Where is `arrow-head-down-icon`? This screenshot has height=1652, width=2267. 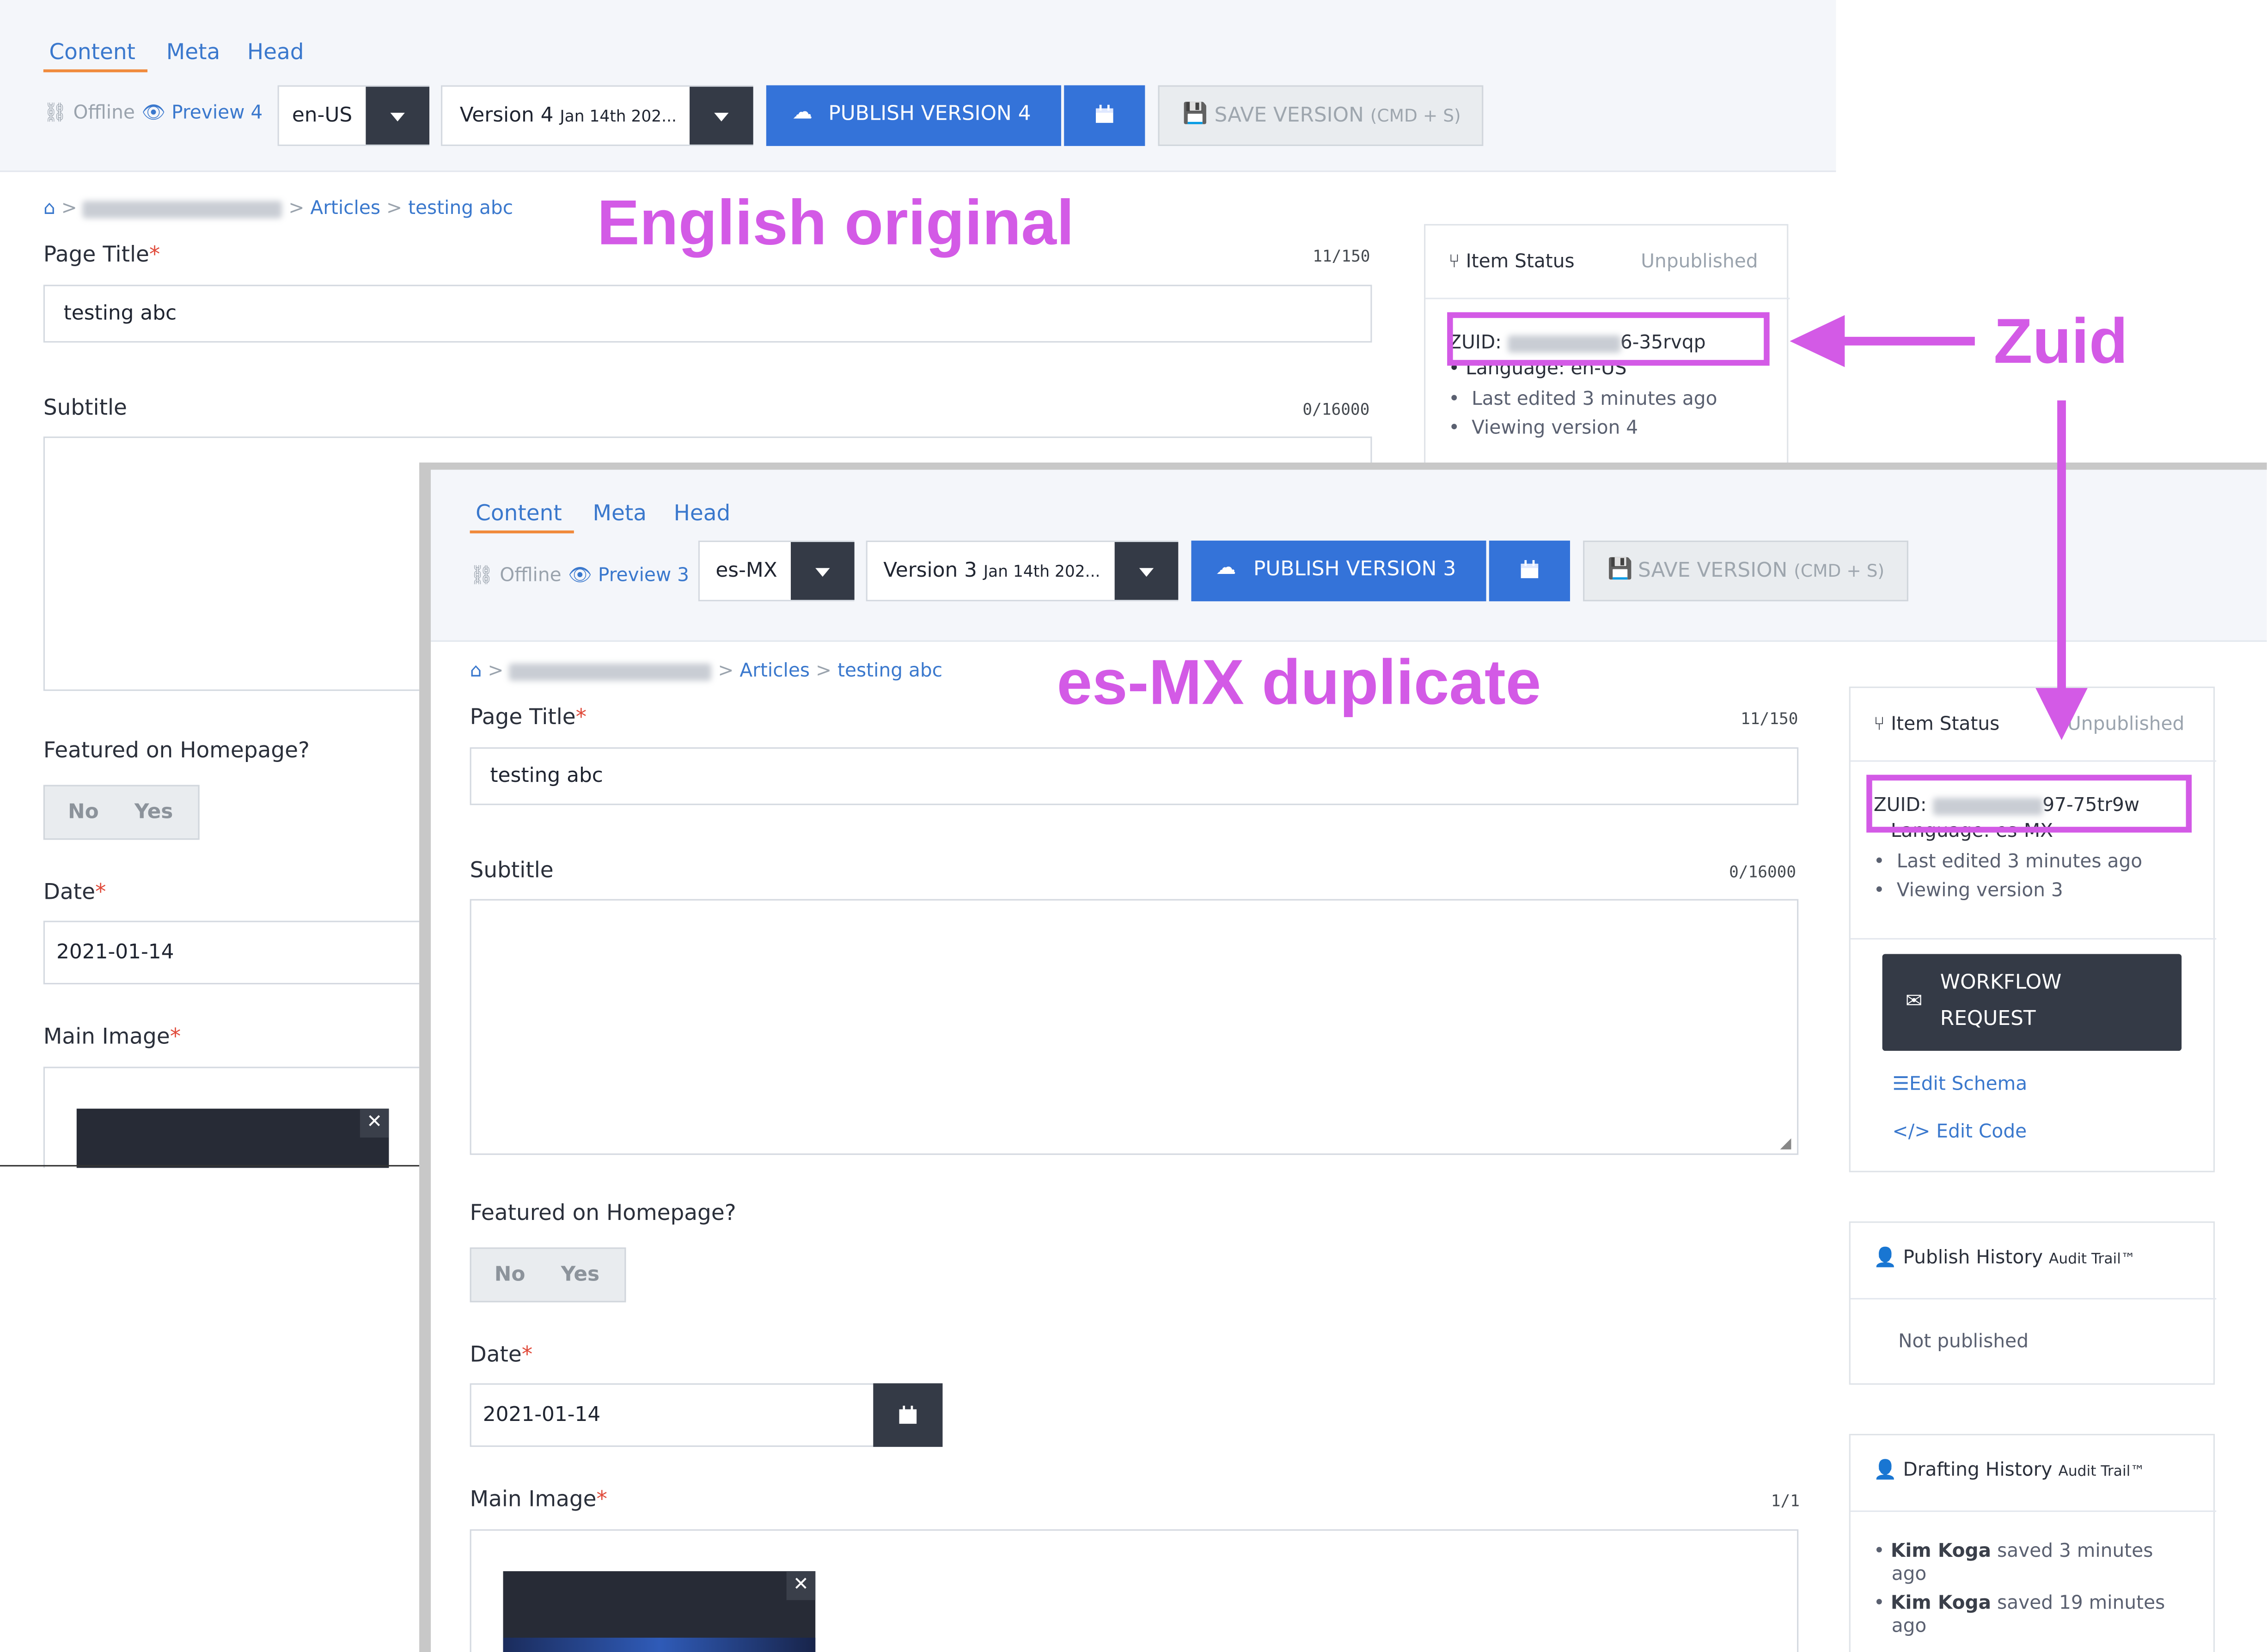
arrow-head-down-icon is located at coordinates (2061, 714).